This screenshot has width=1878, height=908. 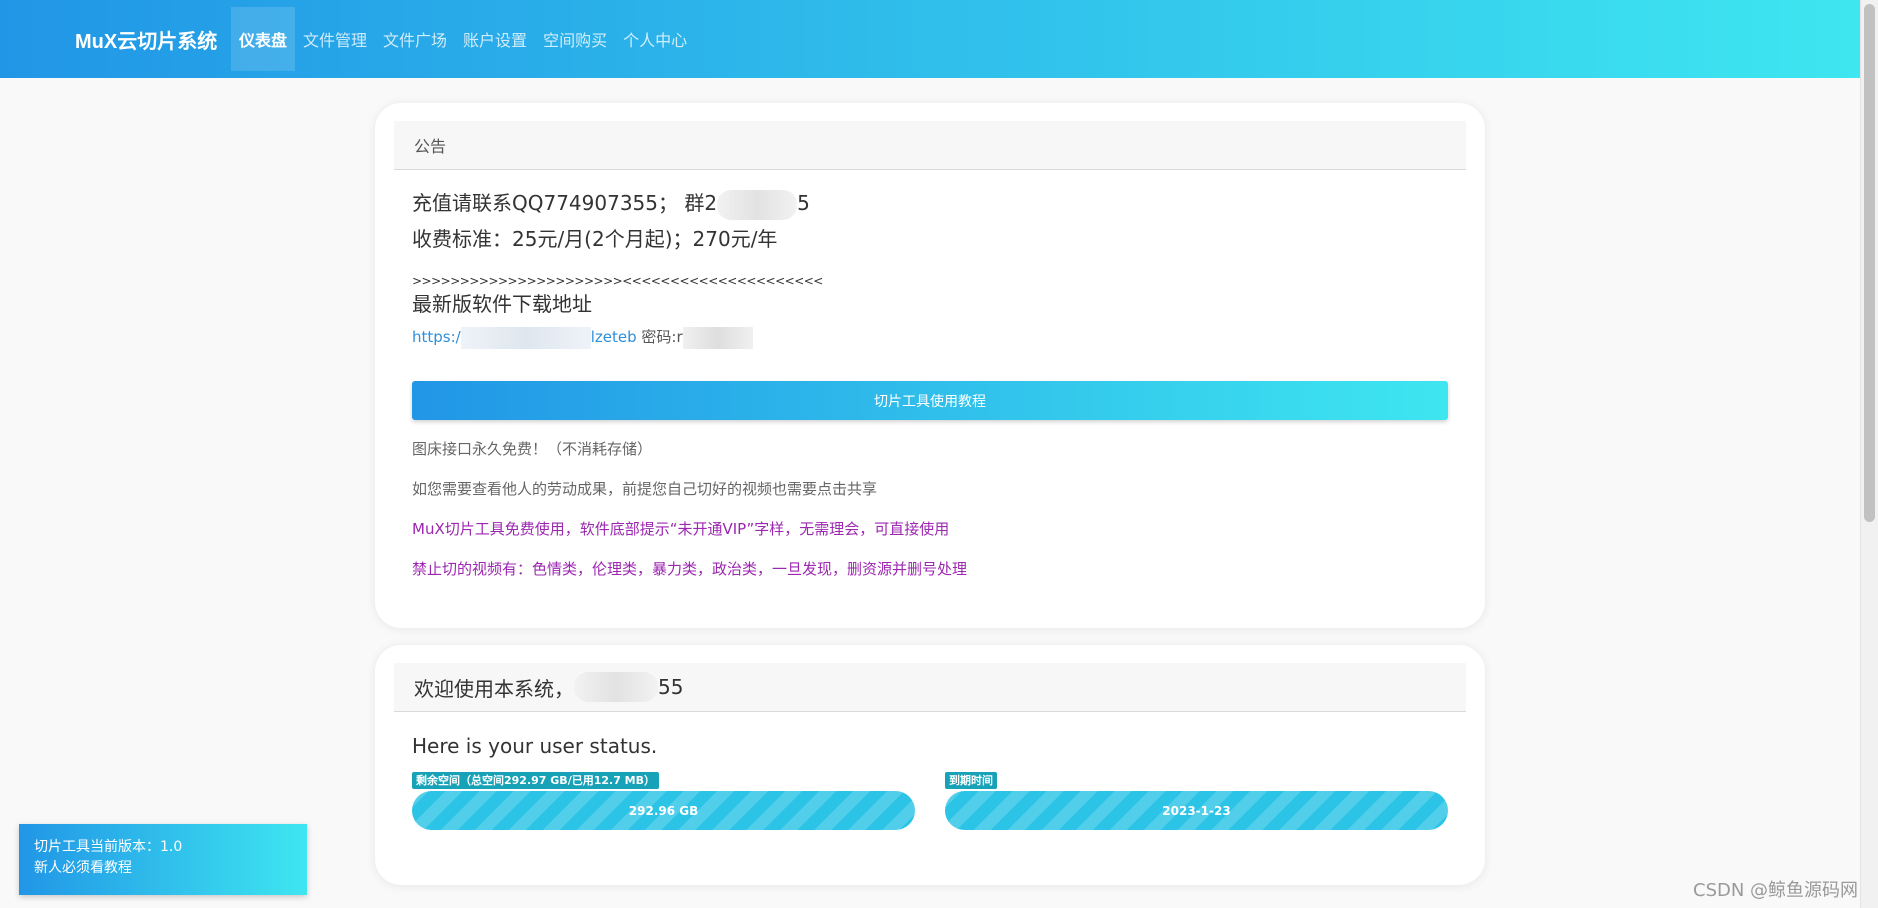 I want to click on contact-text: 充值请联系QQ774907355； 群2, so click(x=565, y=203).